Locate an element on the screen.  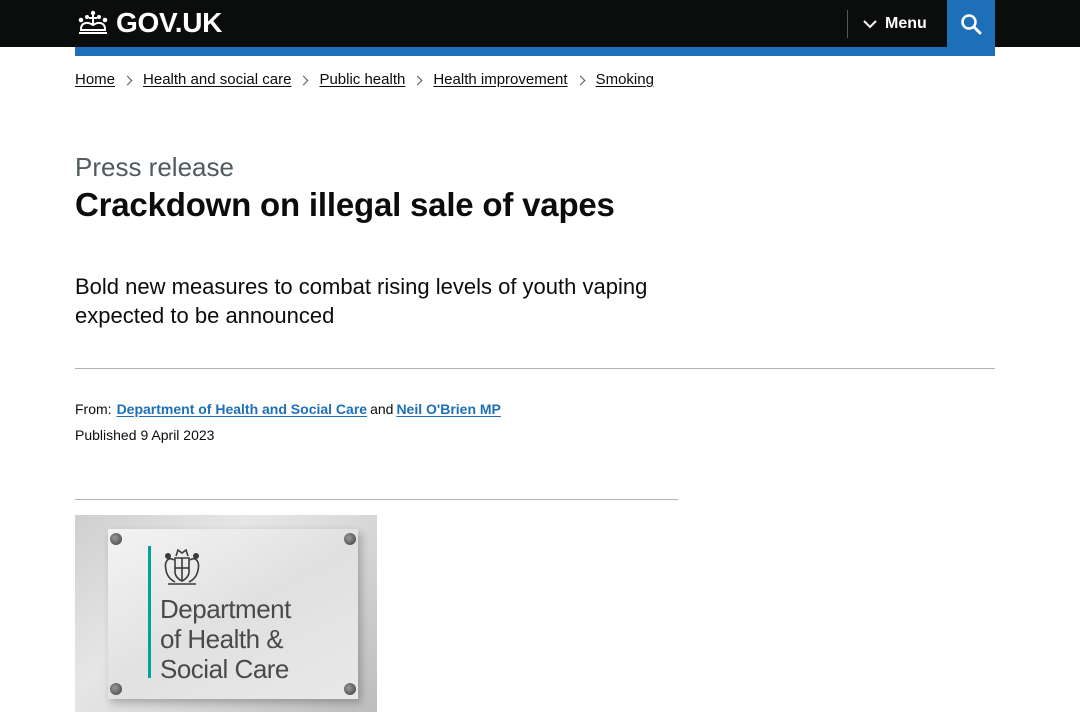
search-button is located at coordinates (971, 23).